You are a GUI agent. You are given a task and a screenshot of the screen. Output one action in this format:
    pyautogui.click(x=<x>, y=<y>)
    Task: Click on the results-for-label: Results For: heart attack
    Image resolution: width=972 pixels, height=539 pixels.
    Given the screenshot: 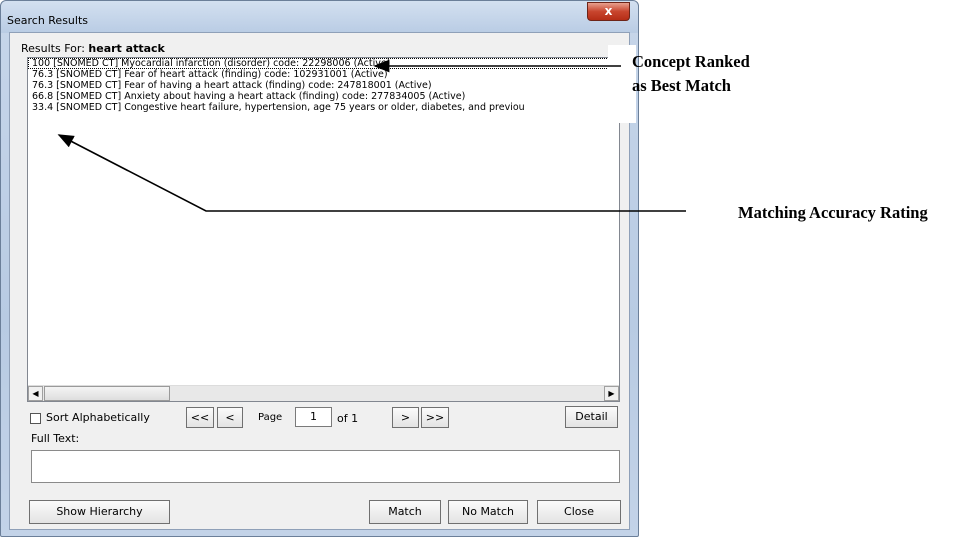 What is the action you would take?
    pyautogui.click(x=93, y=48)
    